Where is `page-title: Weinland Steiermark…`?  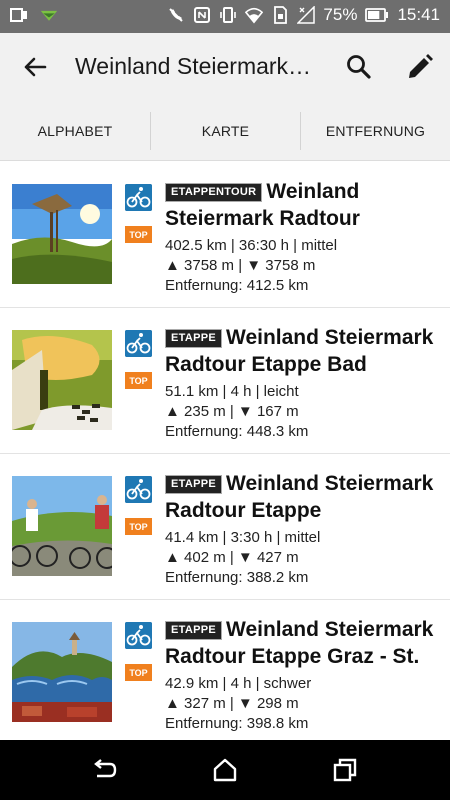
page-title: Weinland Steiermark… is located at coordinates (193, 66).